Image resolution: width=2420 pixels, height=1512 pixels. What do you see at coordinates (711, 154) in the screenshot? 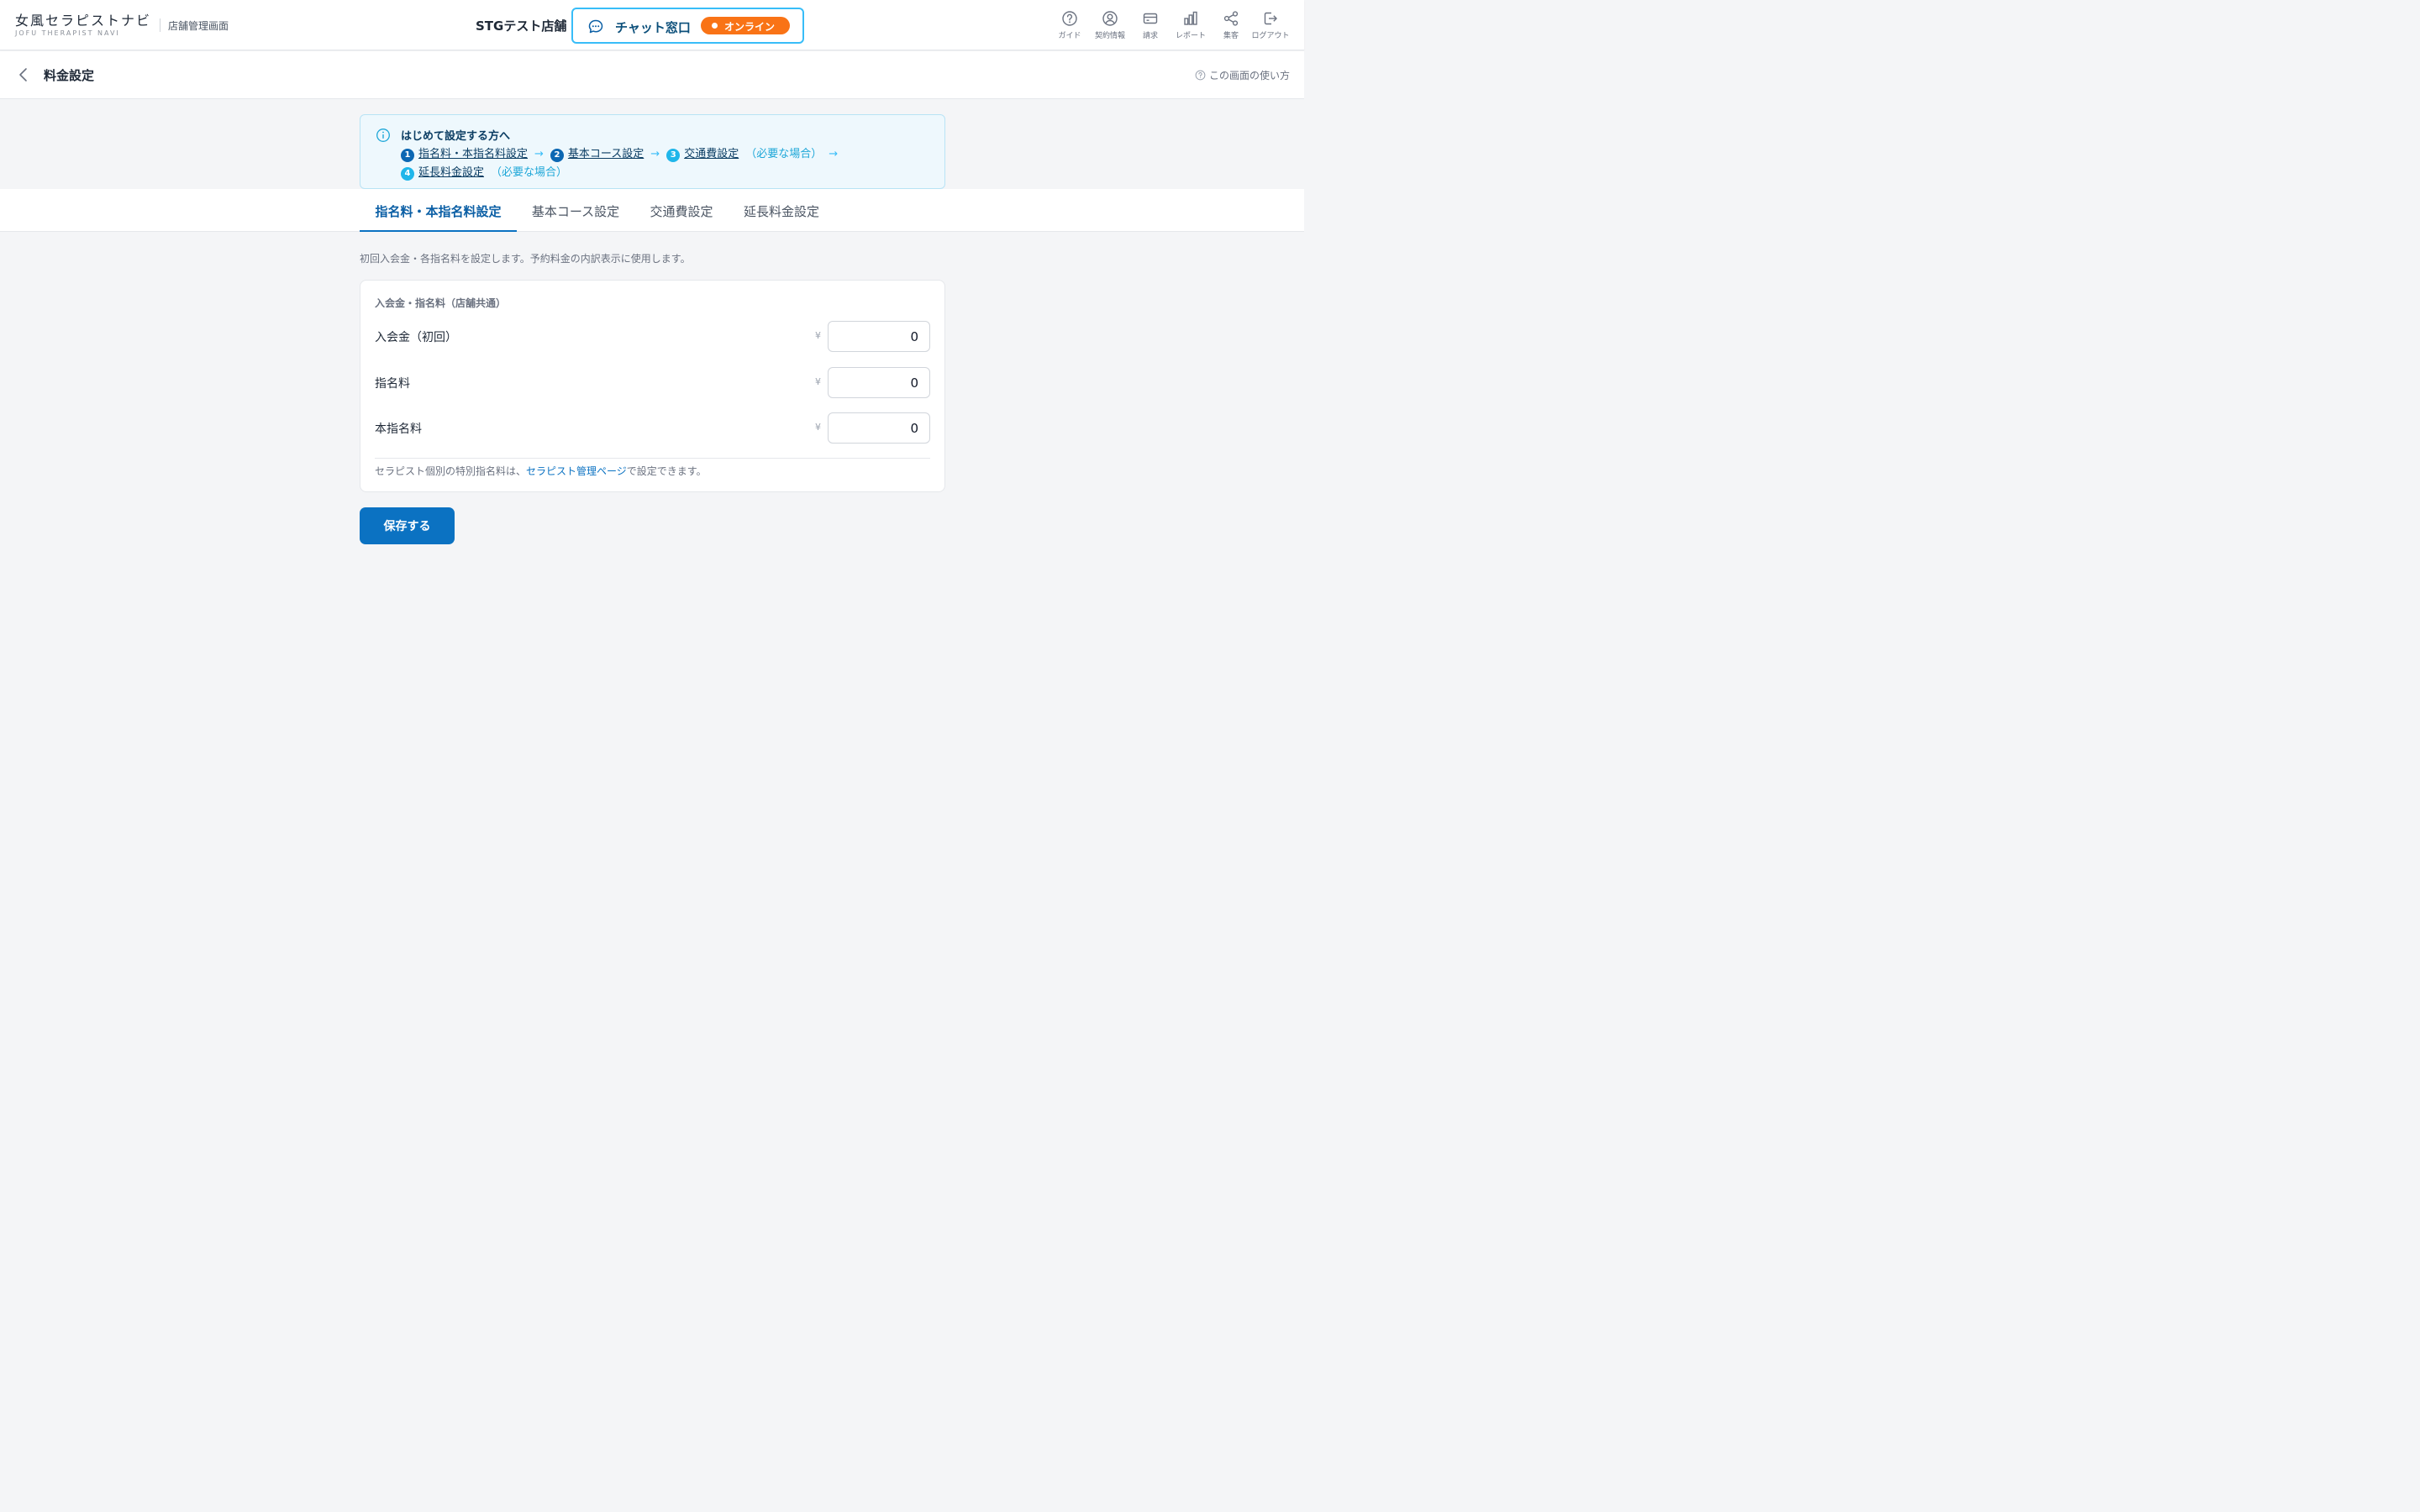
I see `step-link-transport-fee: 交通費設定` at bounding box center [711, 154].